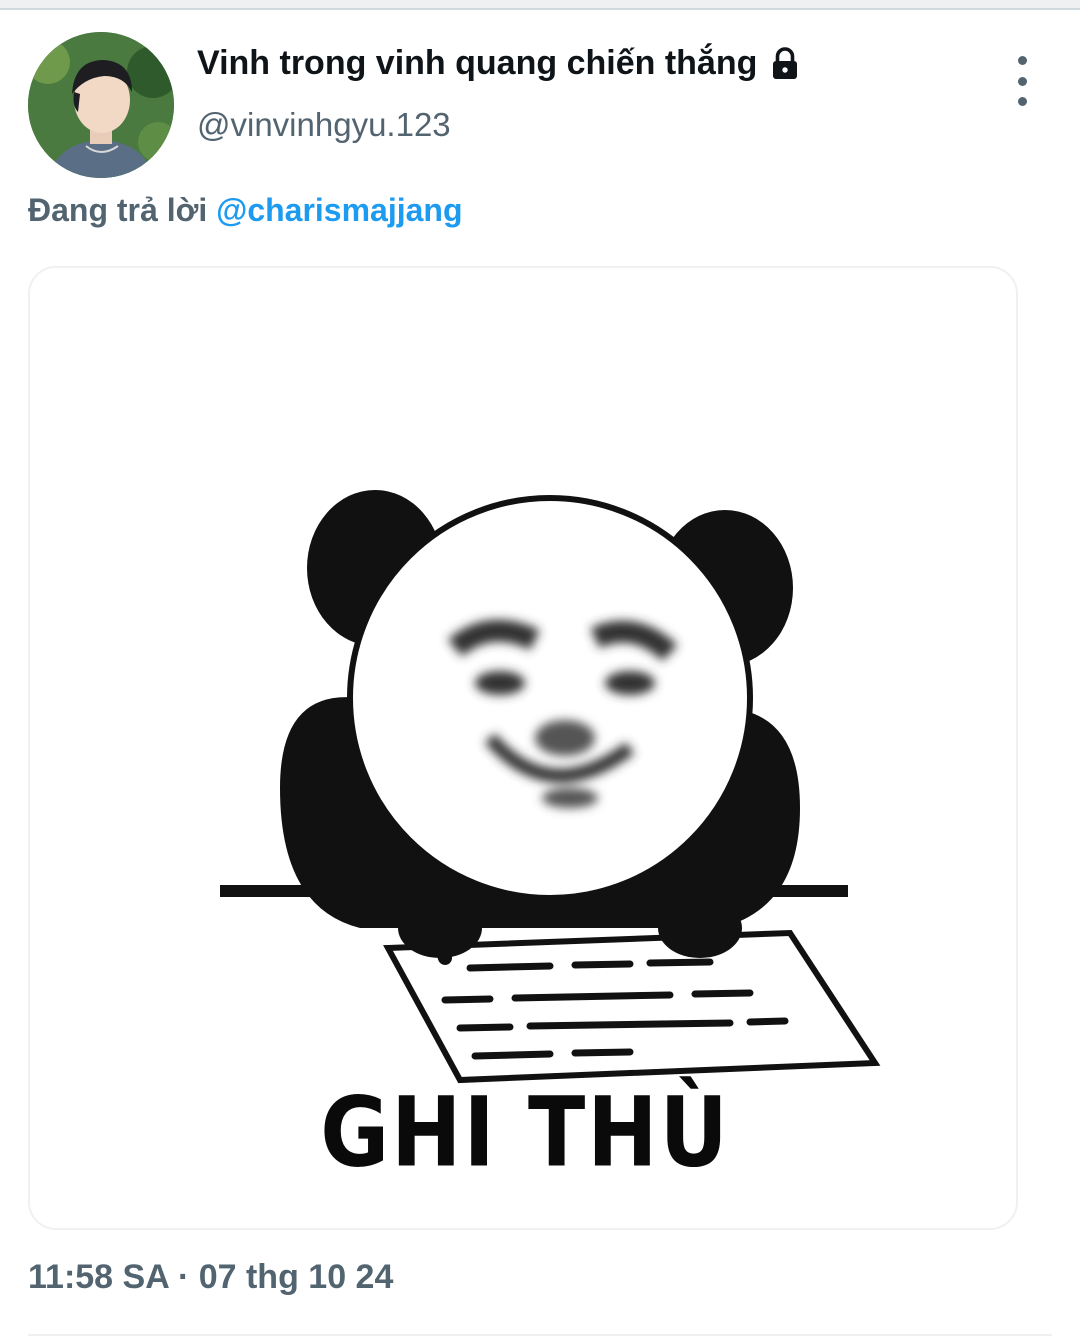  What do you see at coordinates (540, 5) in the screenshot?
I see `top-divider` at bounding box center [540, 5].